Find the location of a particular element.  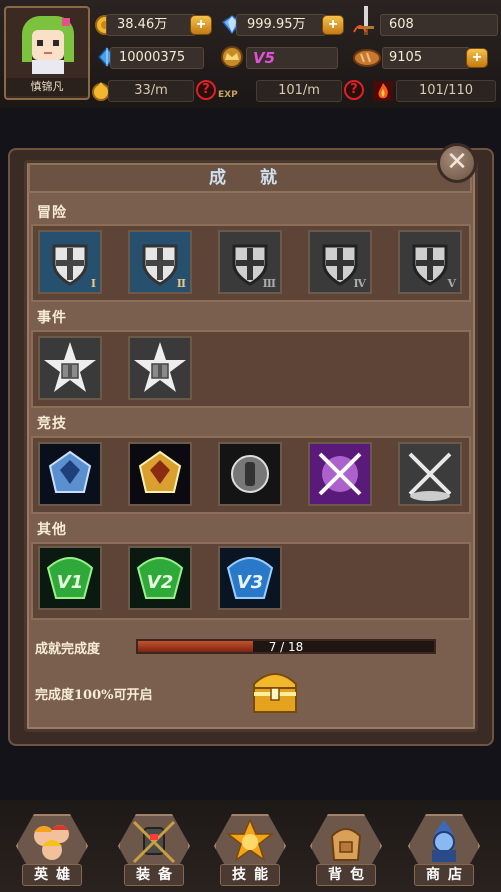

exp-rate: 101/m is located at coordinates (299, 91).